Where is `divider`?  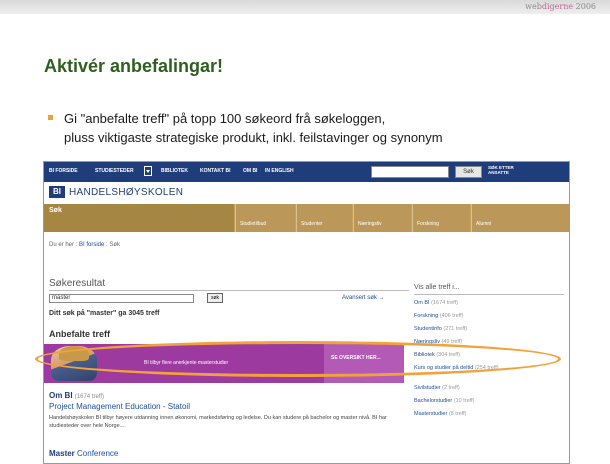 divider is located at coordinates (229, 290).